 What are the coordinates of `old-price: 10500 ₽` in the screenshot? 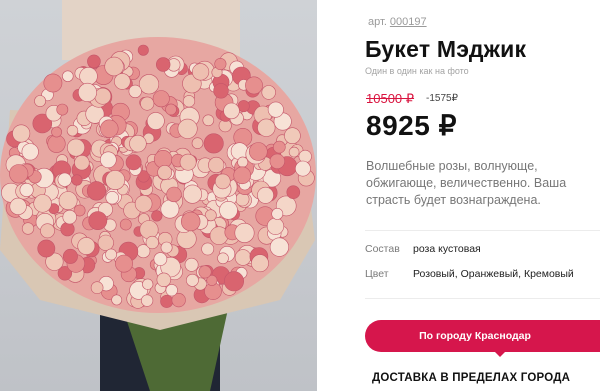 It's located at (390, 98).